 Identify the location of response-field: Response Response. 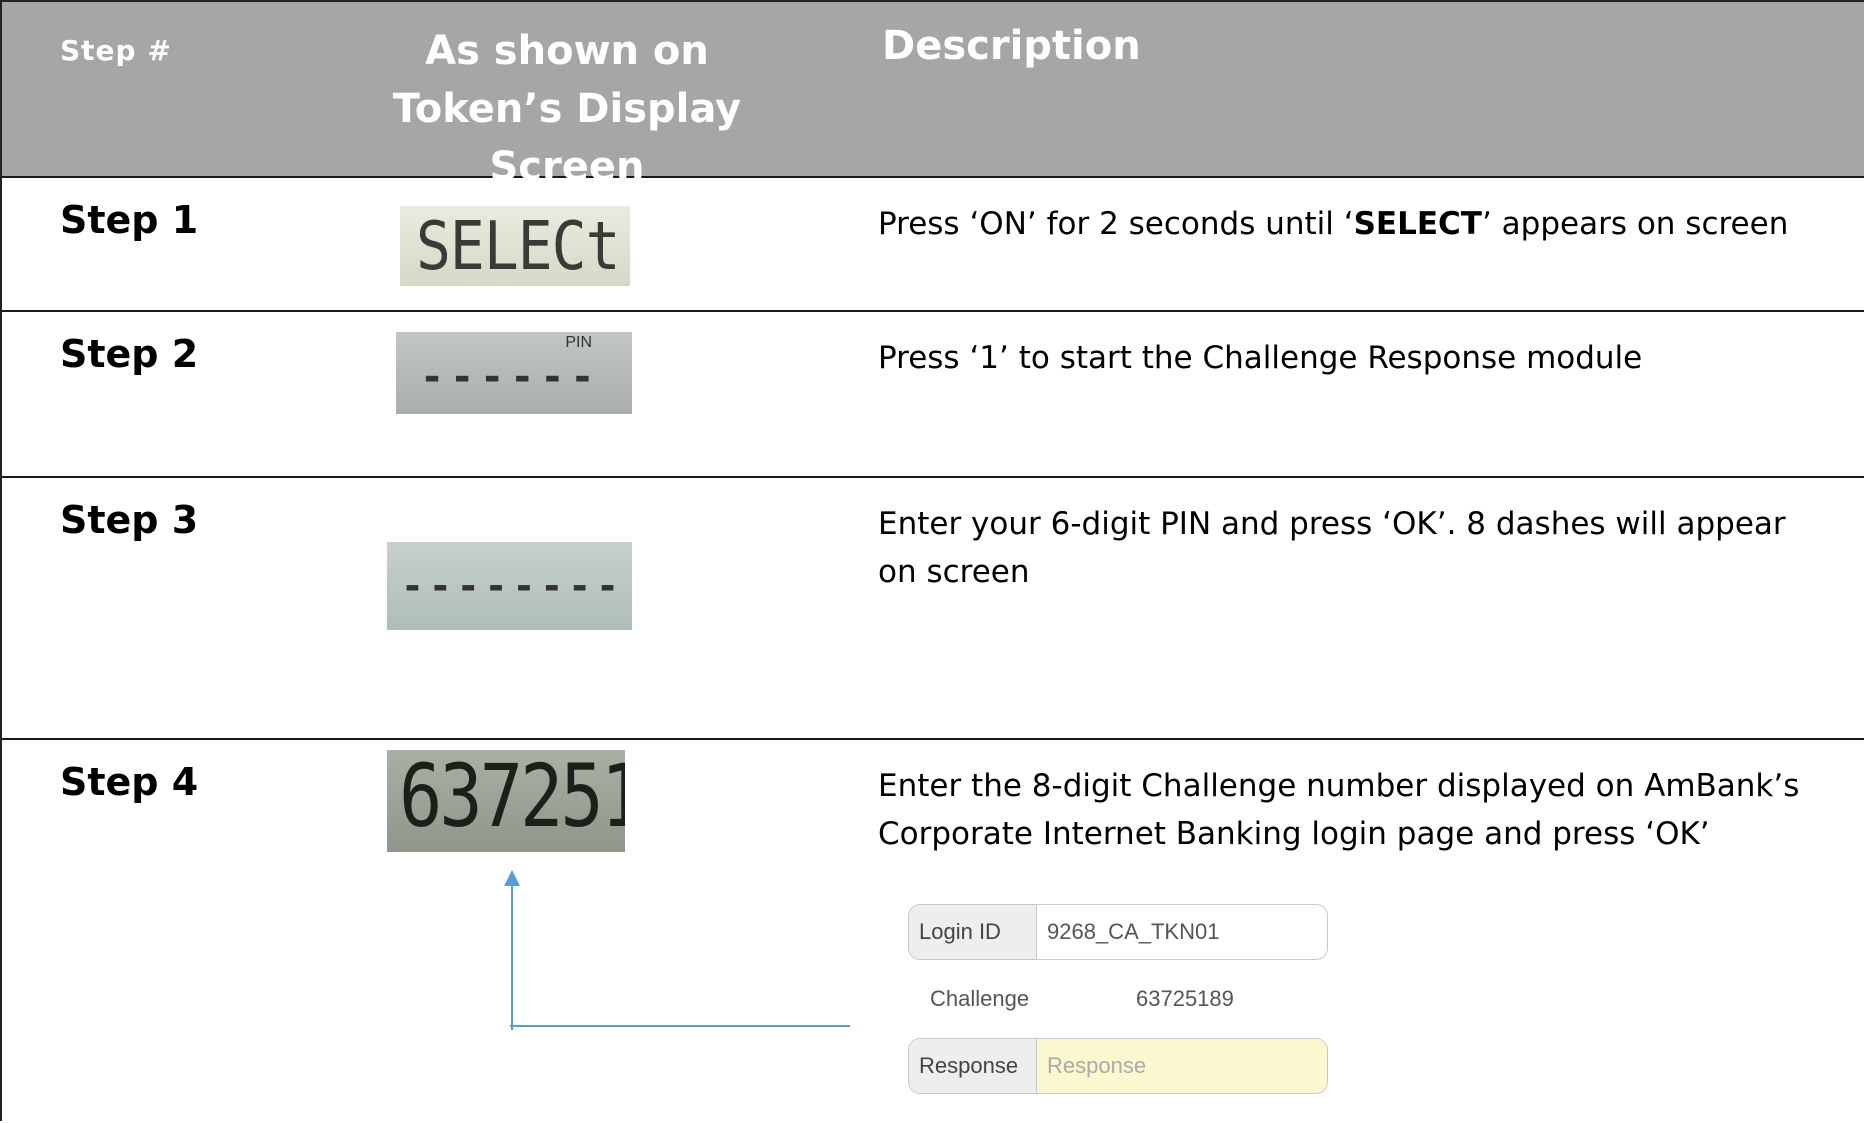
(1118, 1066).